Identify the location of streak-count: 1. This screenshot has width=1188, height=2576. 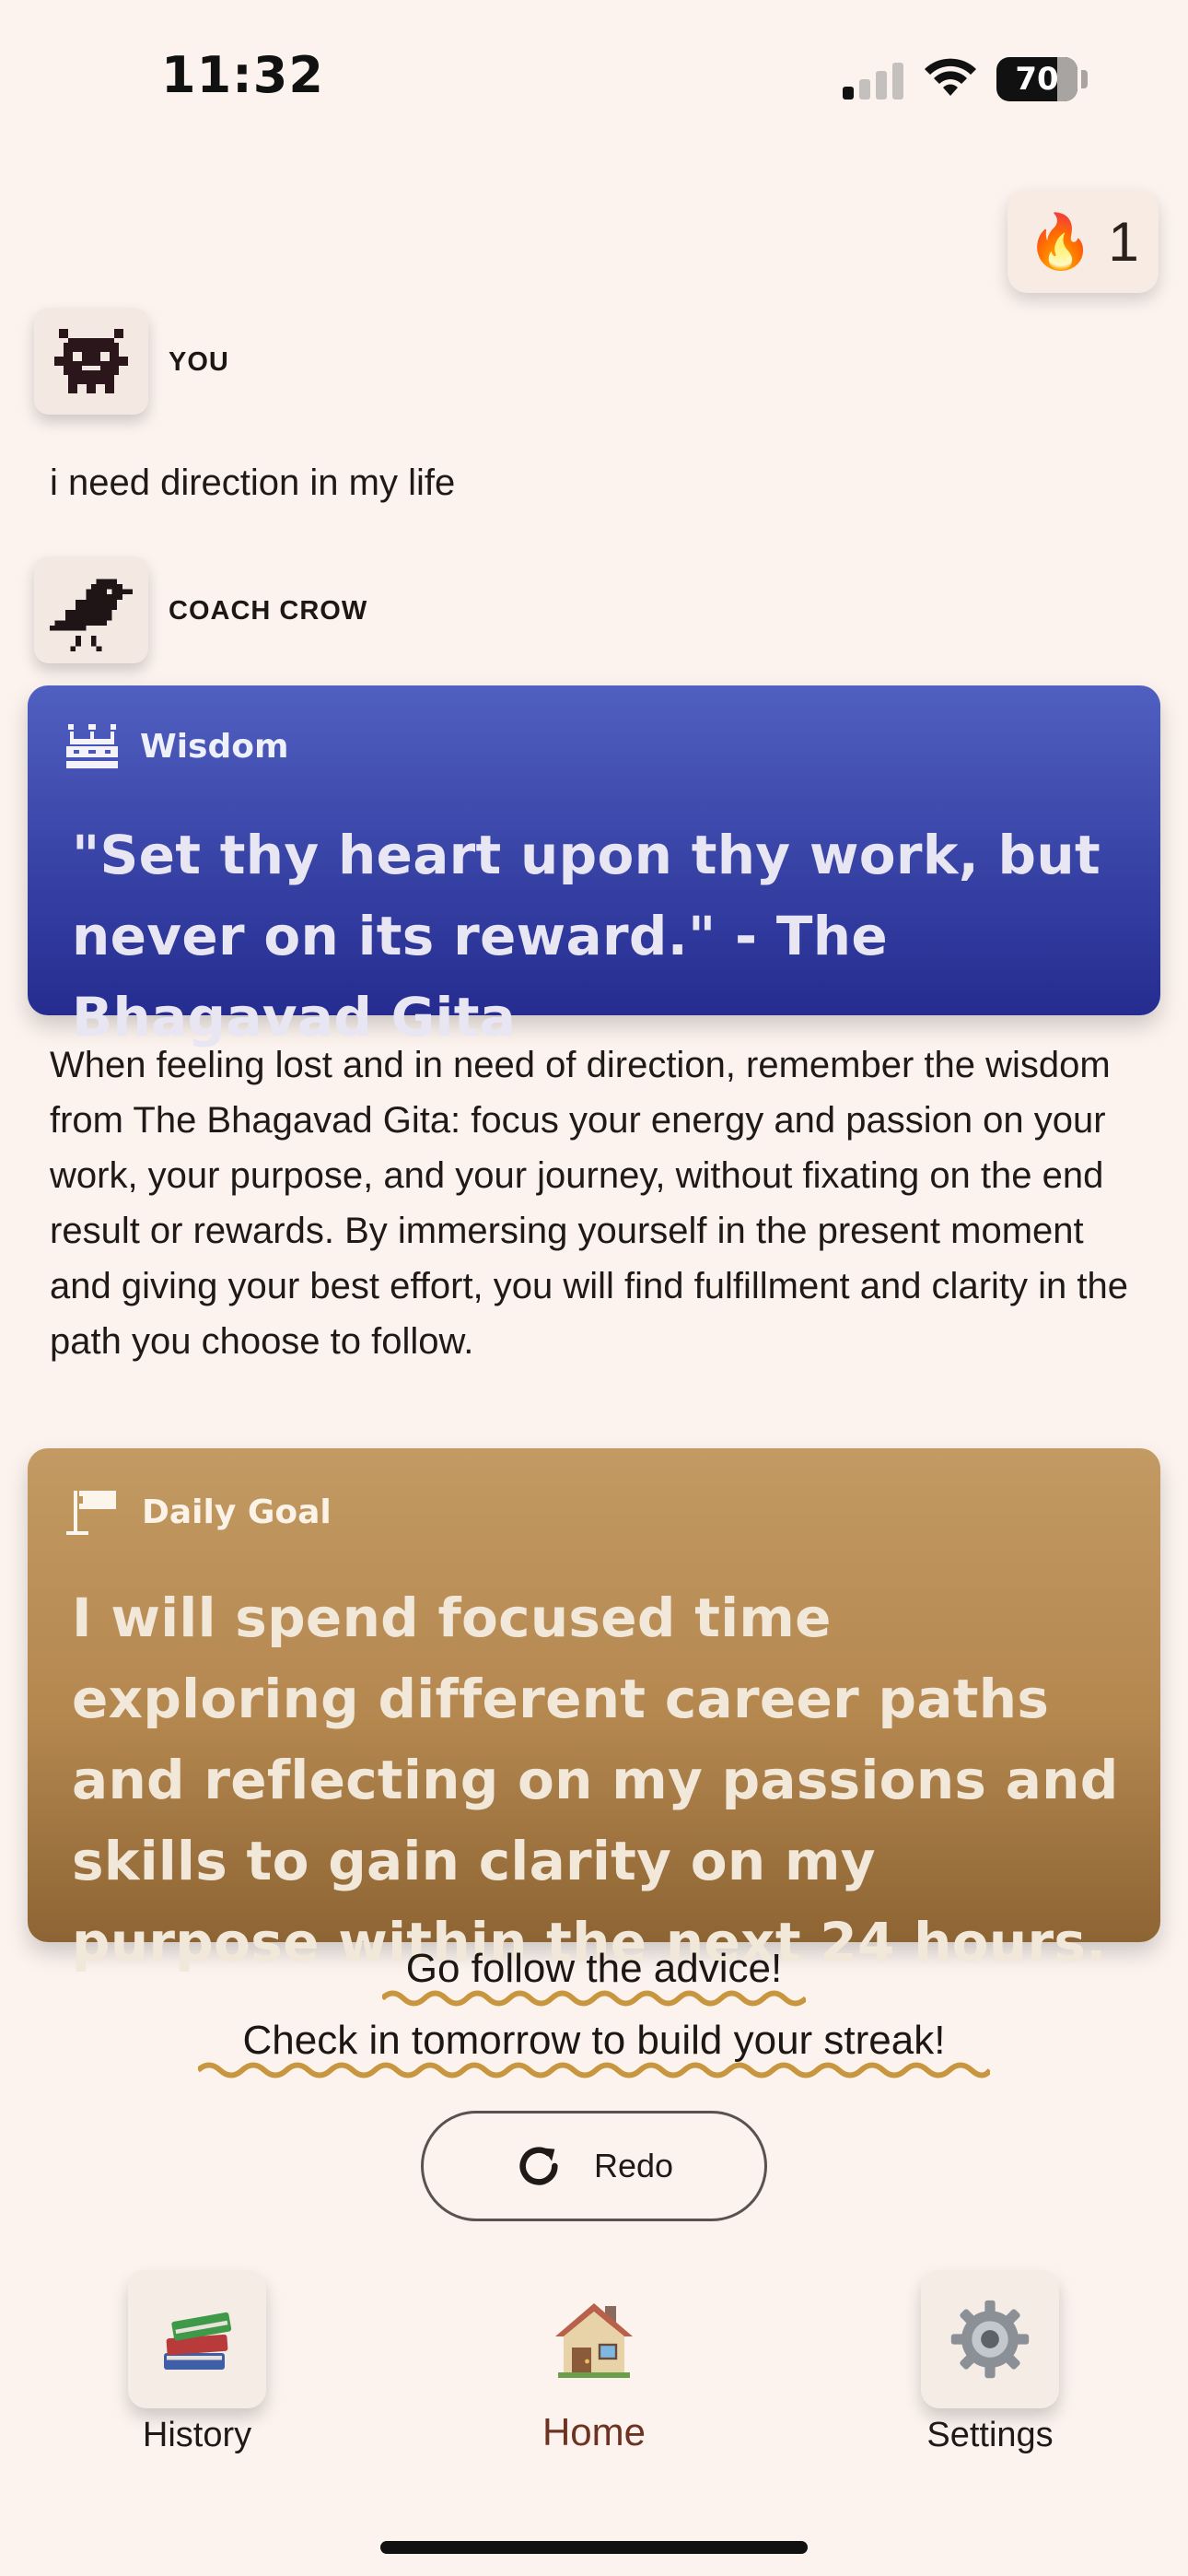
(1123, 241).